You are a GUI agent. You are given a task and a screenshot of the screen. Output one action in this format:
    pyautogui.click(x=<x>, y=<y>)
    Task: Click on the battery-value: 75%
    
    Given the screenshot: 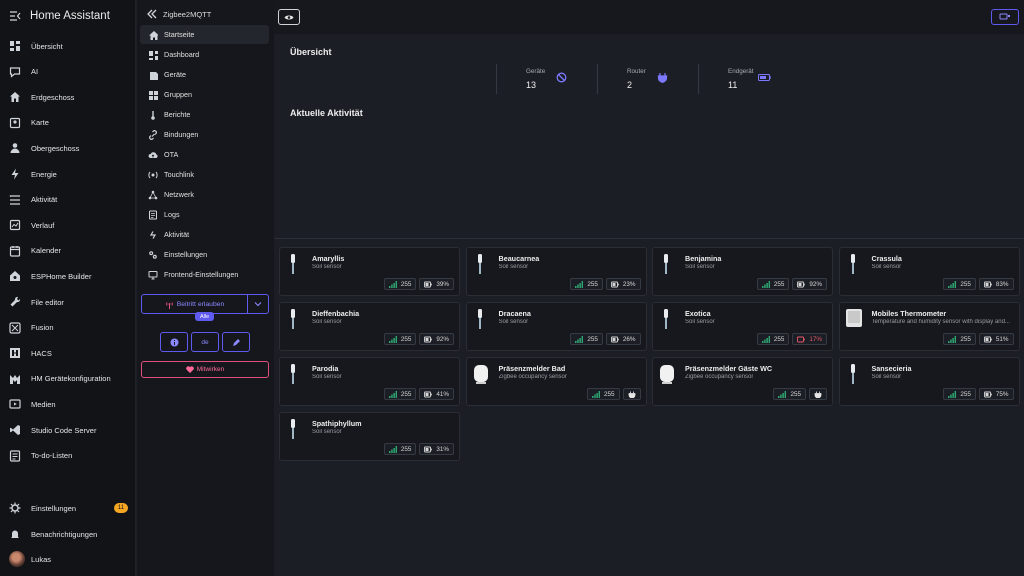 What is the action you would take?
    pyautogui.click(x=1002, y=394)
    